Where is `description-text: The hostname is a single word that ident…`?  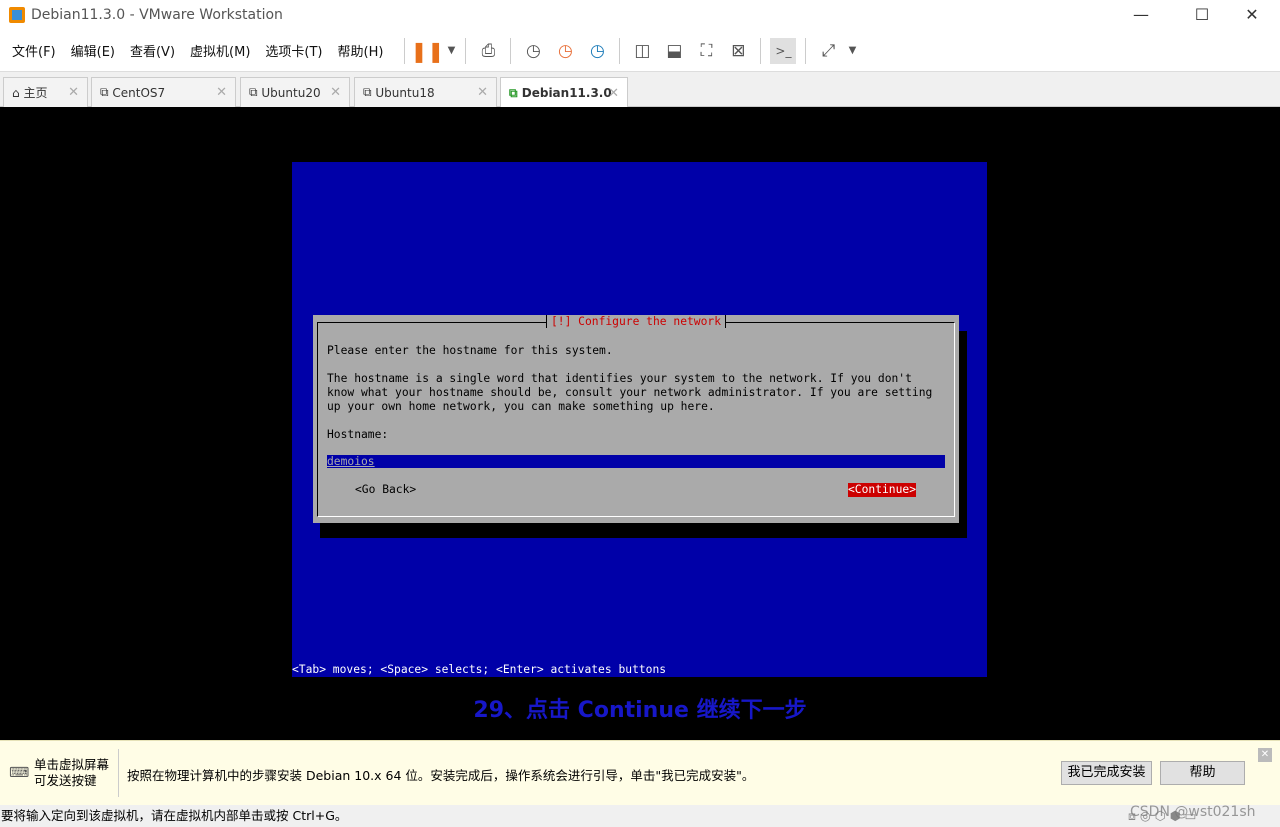 description-text: The hostname is a single word that ident… is located at coordinates (630, 392).